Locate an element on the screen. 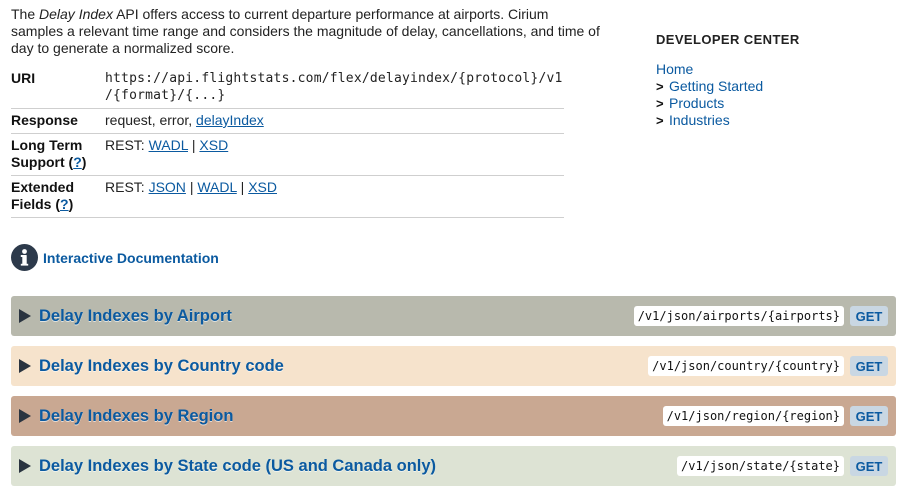 The width and height of the screenshot is (903, 500). endpoint-title: Delay Indexes by Country code is located at coordinates (161, 366).